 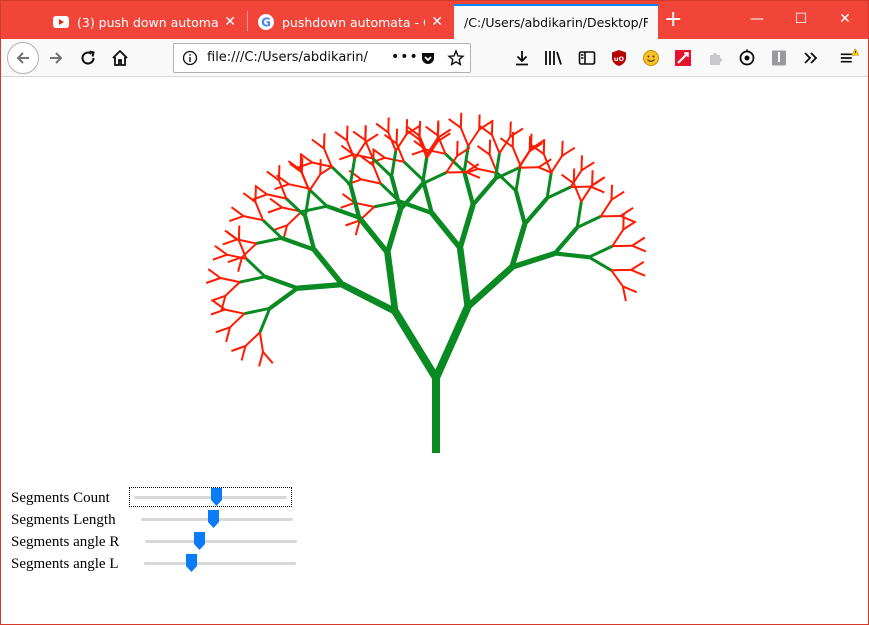 What do you see at coordinates (522, 58) in the screenshot?
I see `download-icon` at bounding box center [522, 58].